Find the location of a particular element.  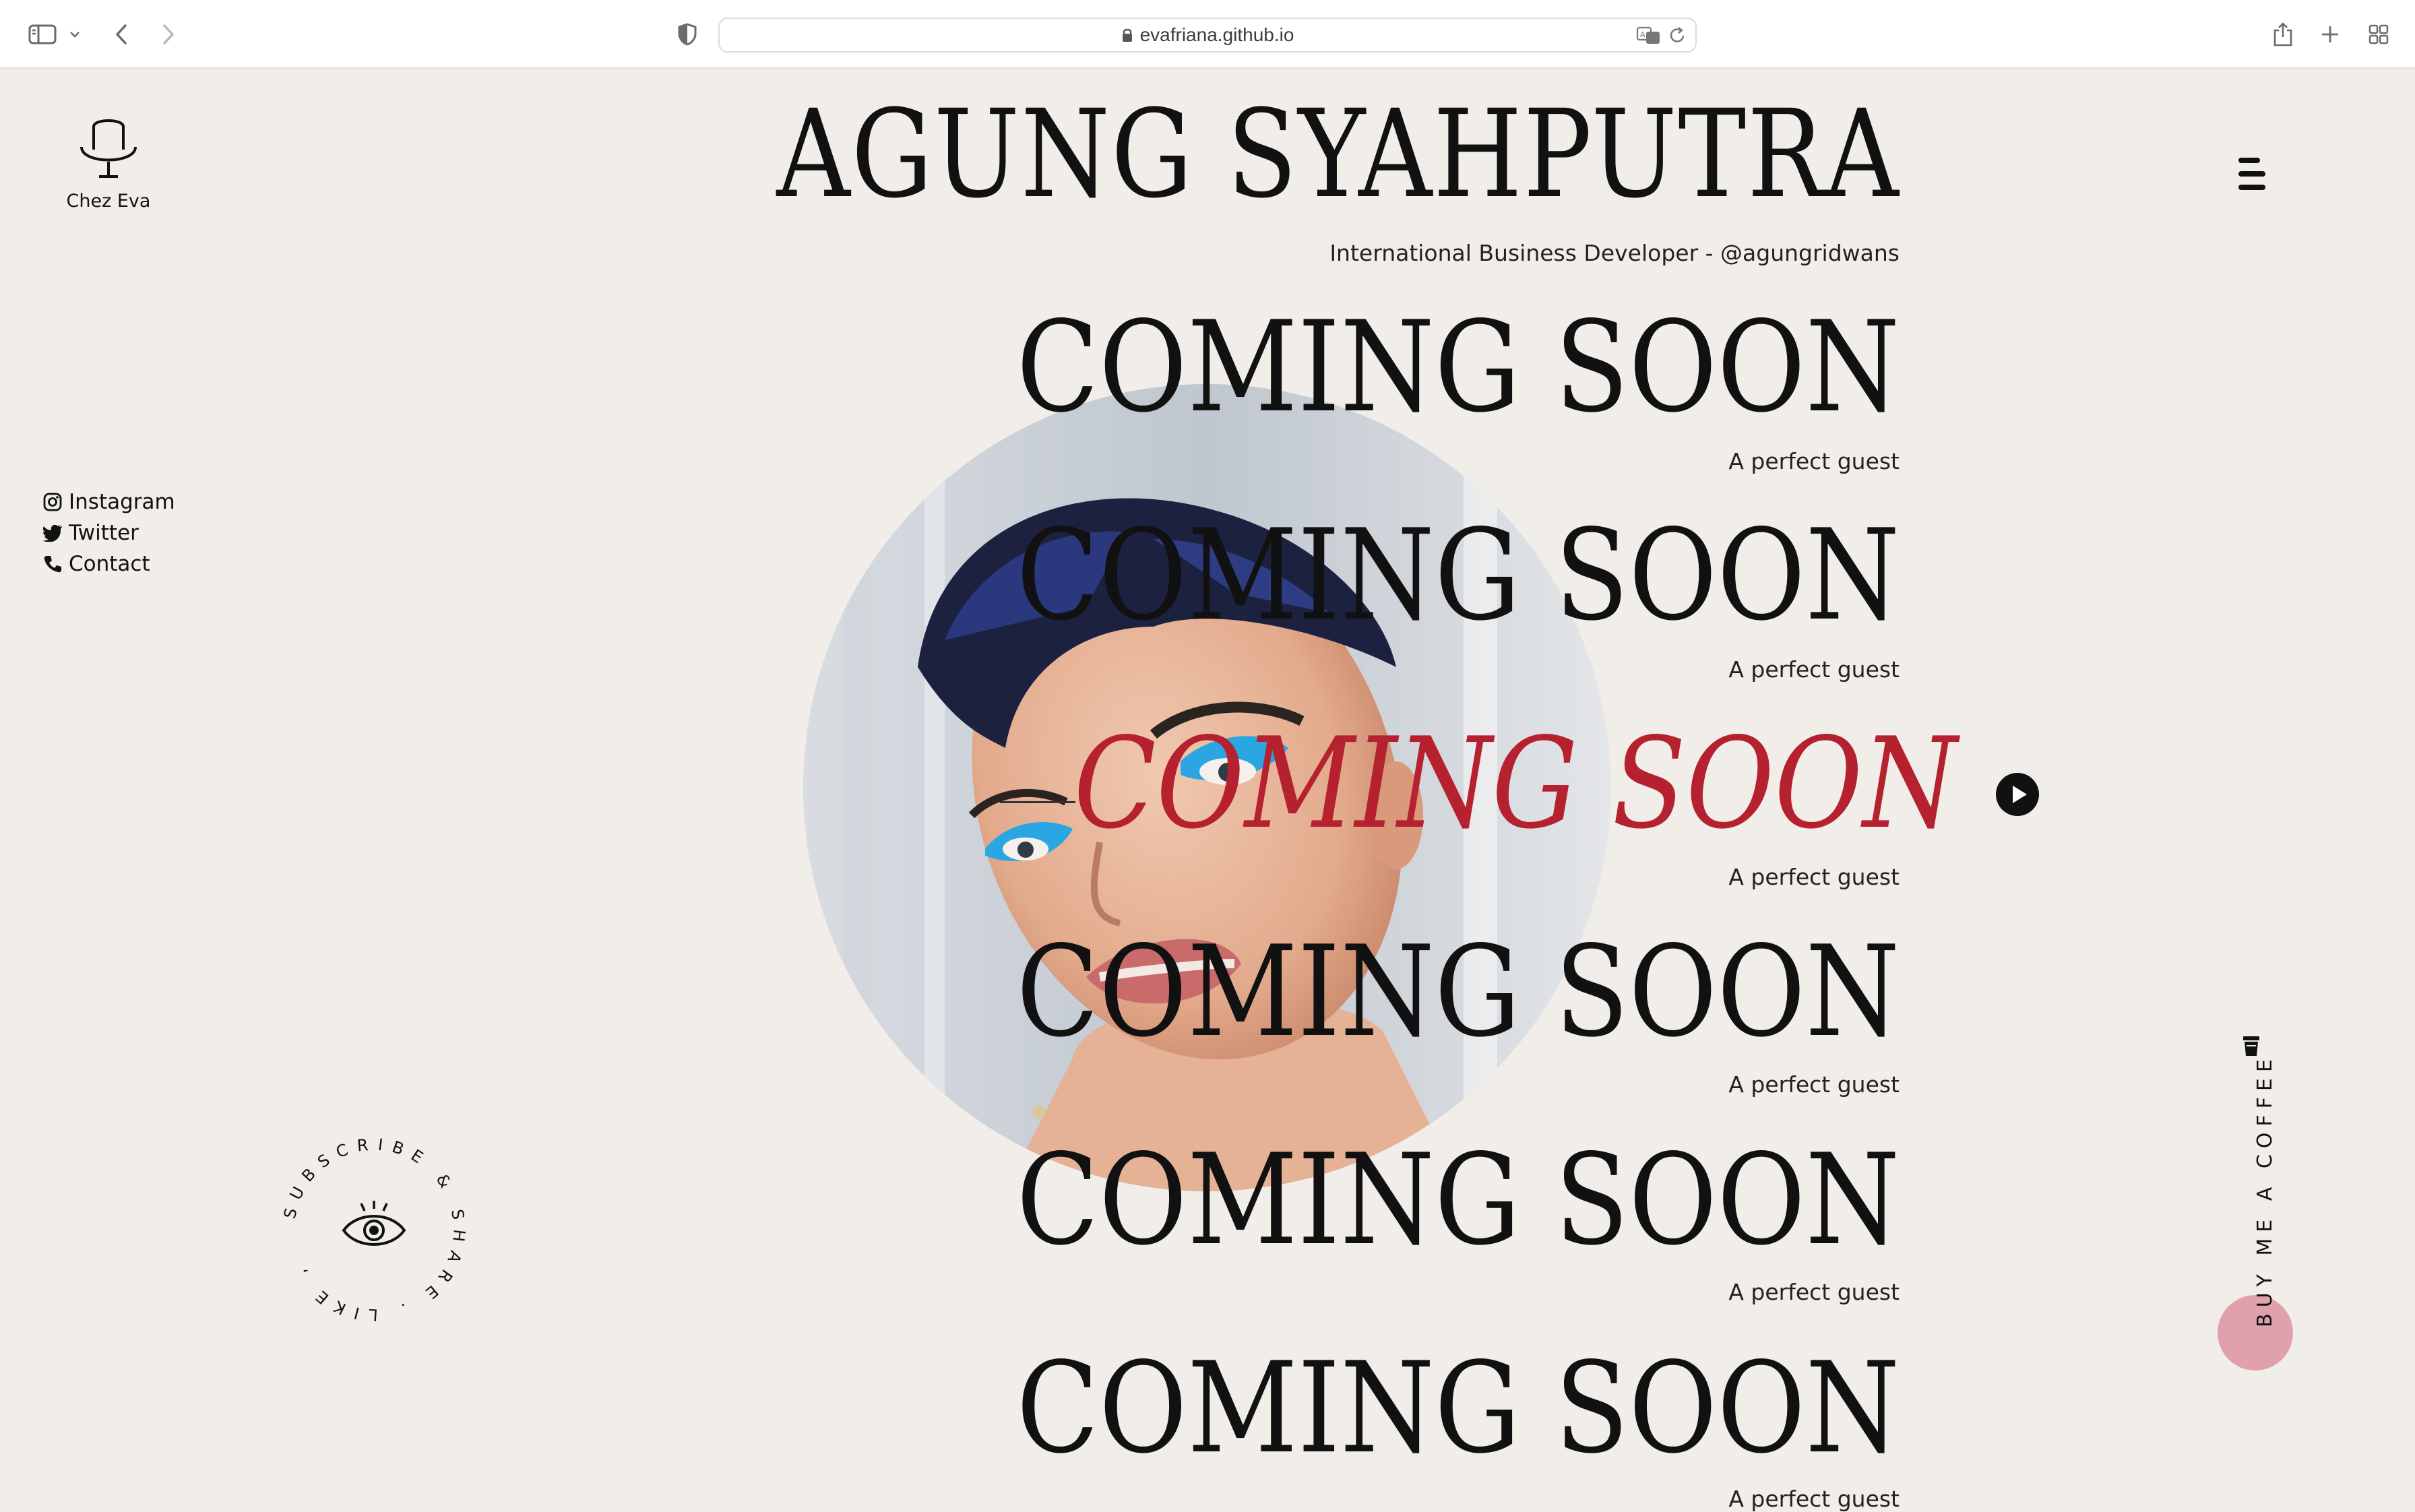

episode-title-active: COMING SOON is located at coordinates (1515, 783).